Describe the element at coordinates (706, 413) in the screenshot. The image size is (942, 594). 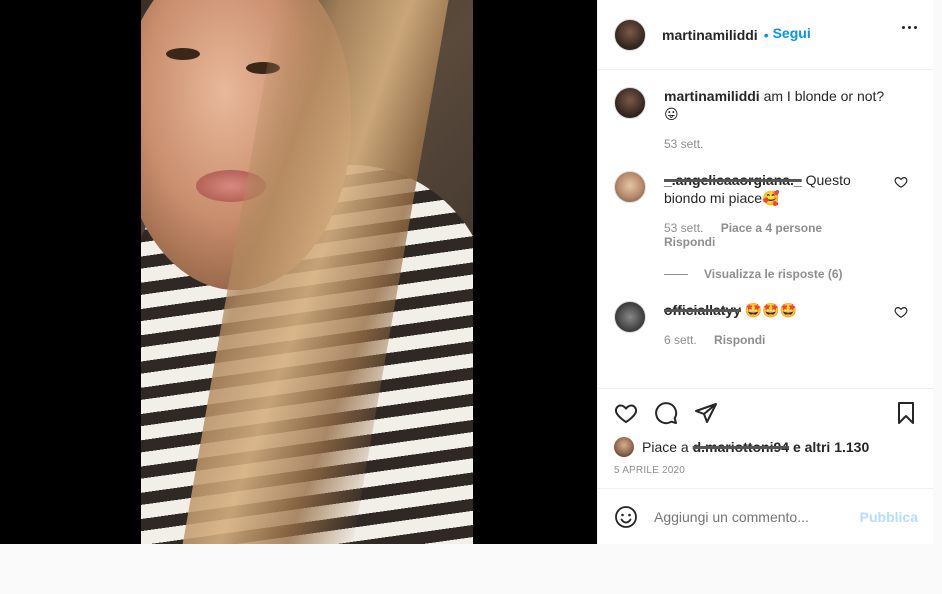
I see `share-icon` at that location.